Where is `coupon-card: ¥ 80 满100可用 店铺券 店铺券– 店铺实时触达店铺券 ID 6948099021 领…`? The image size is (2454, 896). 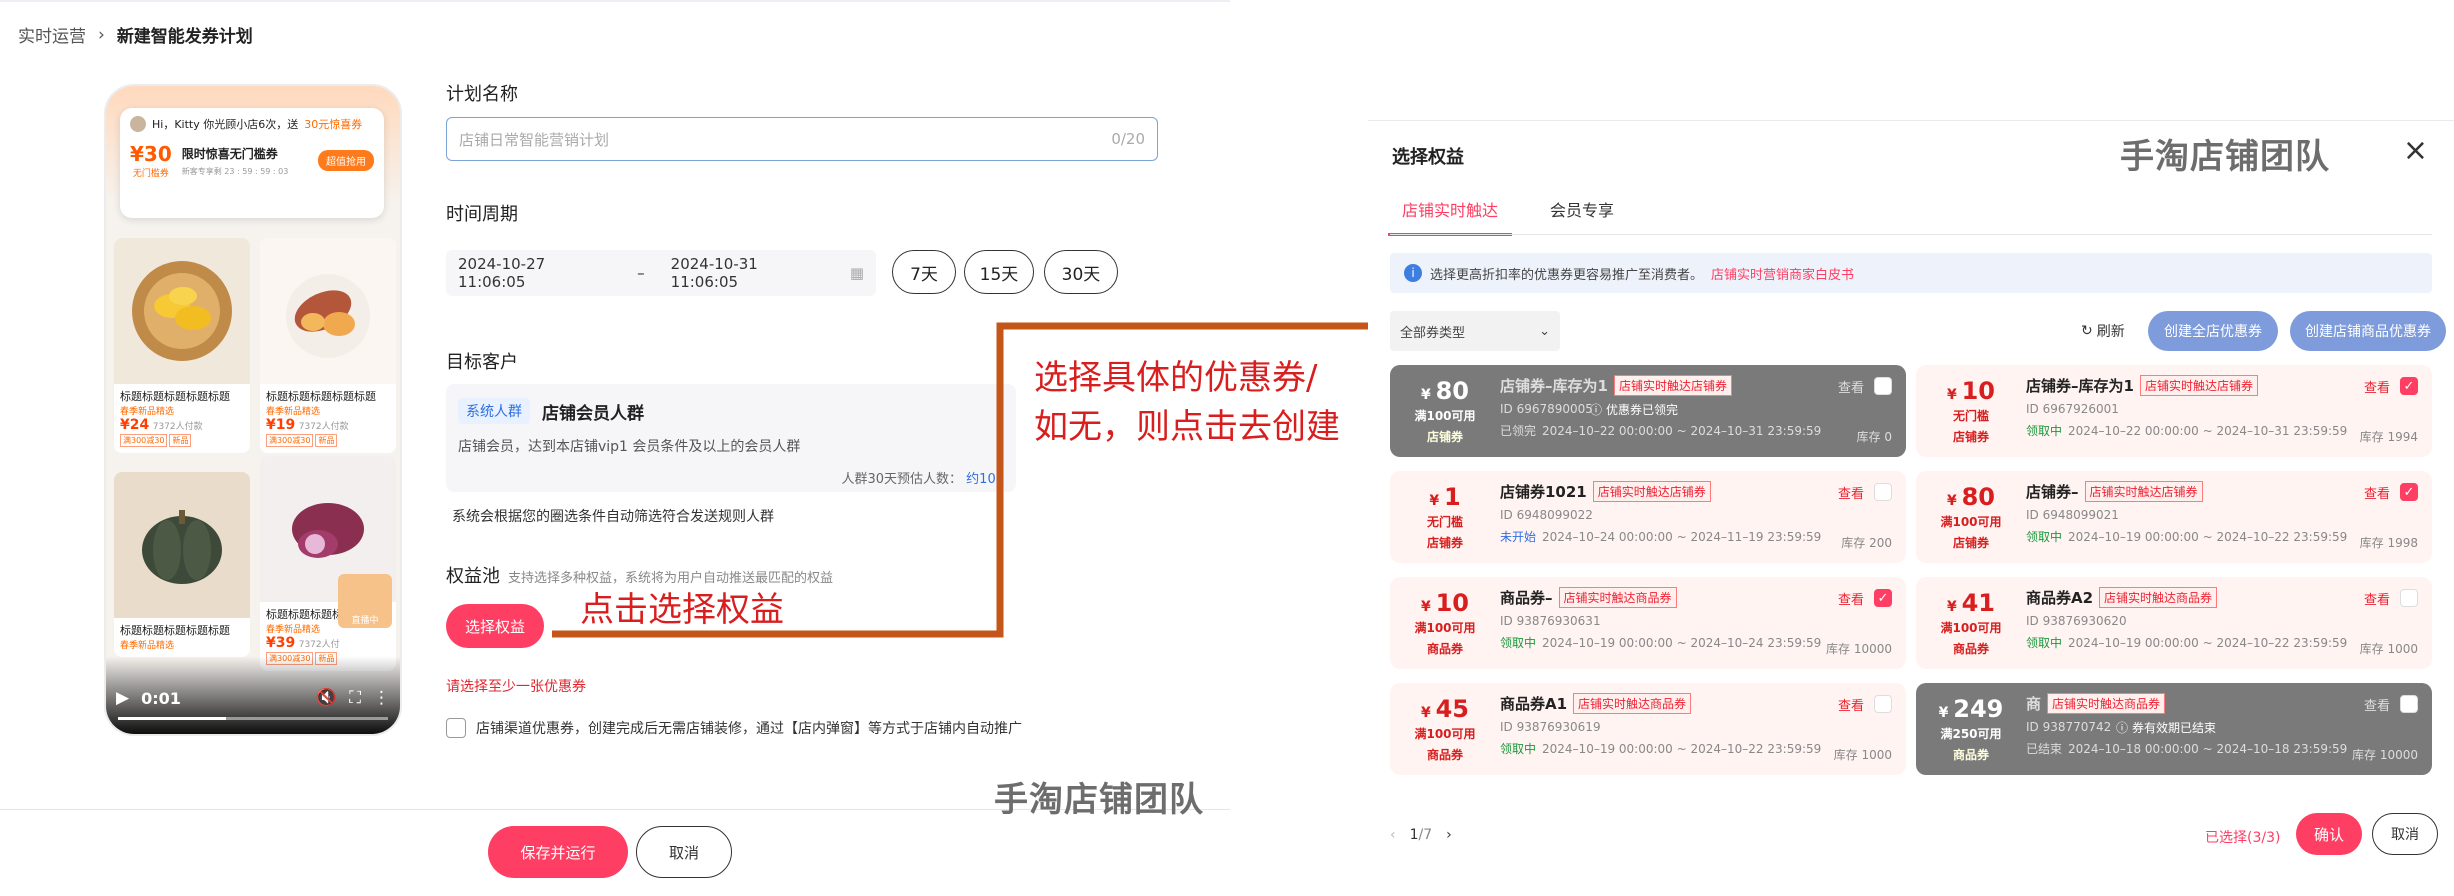 coupon-card: ¥ 80 满100可用 店铺券 店铺券– 店铺实时触达店铺券 ID 6948099021 领… is located at coordinates (2174, 517).